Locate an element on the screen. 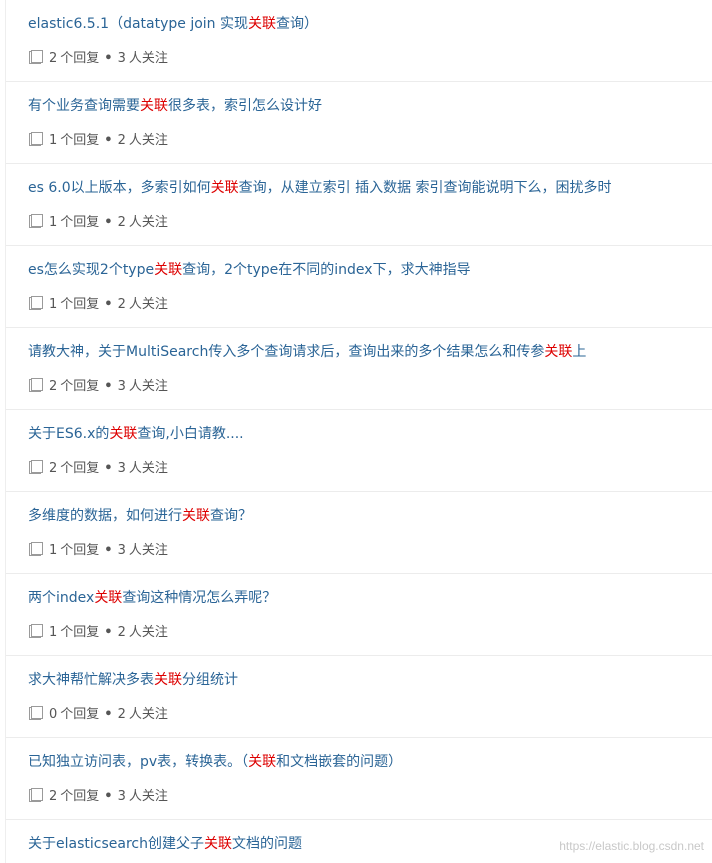 This screenshot has height=863, width=712. title-text: es怎么实现2个type is located at coordinates (91, 270).